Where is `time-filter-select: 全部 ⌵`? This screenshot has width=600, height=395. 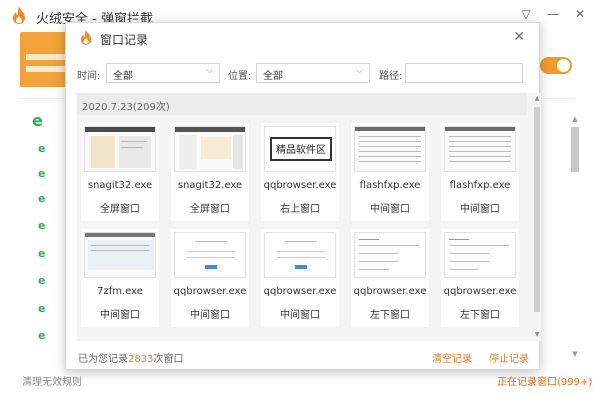 time-filter-select: 全部 ⌵ is located at coordinates (163, 73).